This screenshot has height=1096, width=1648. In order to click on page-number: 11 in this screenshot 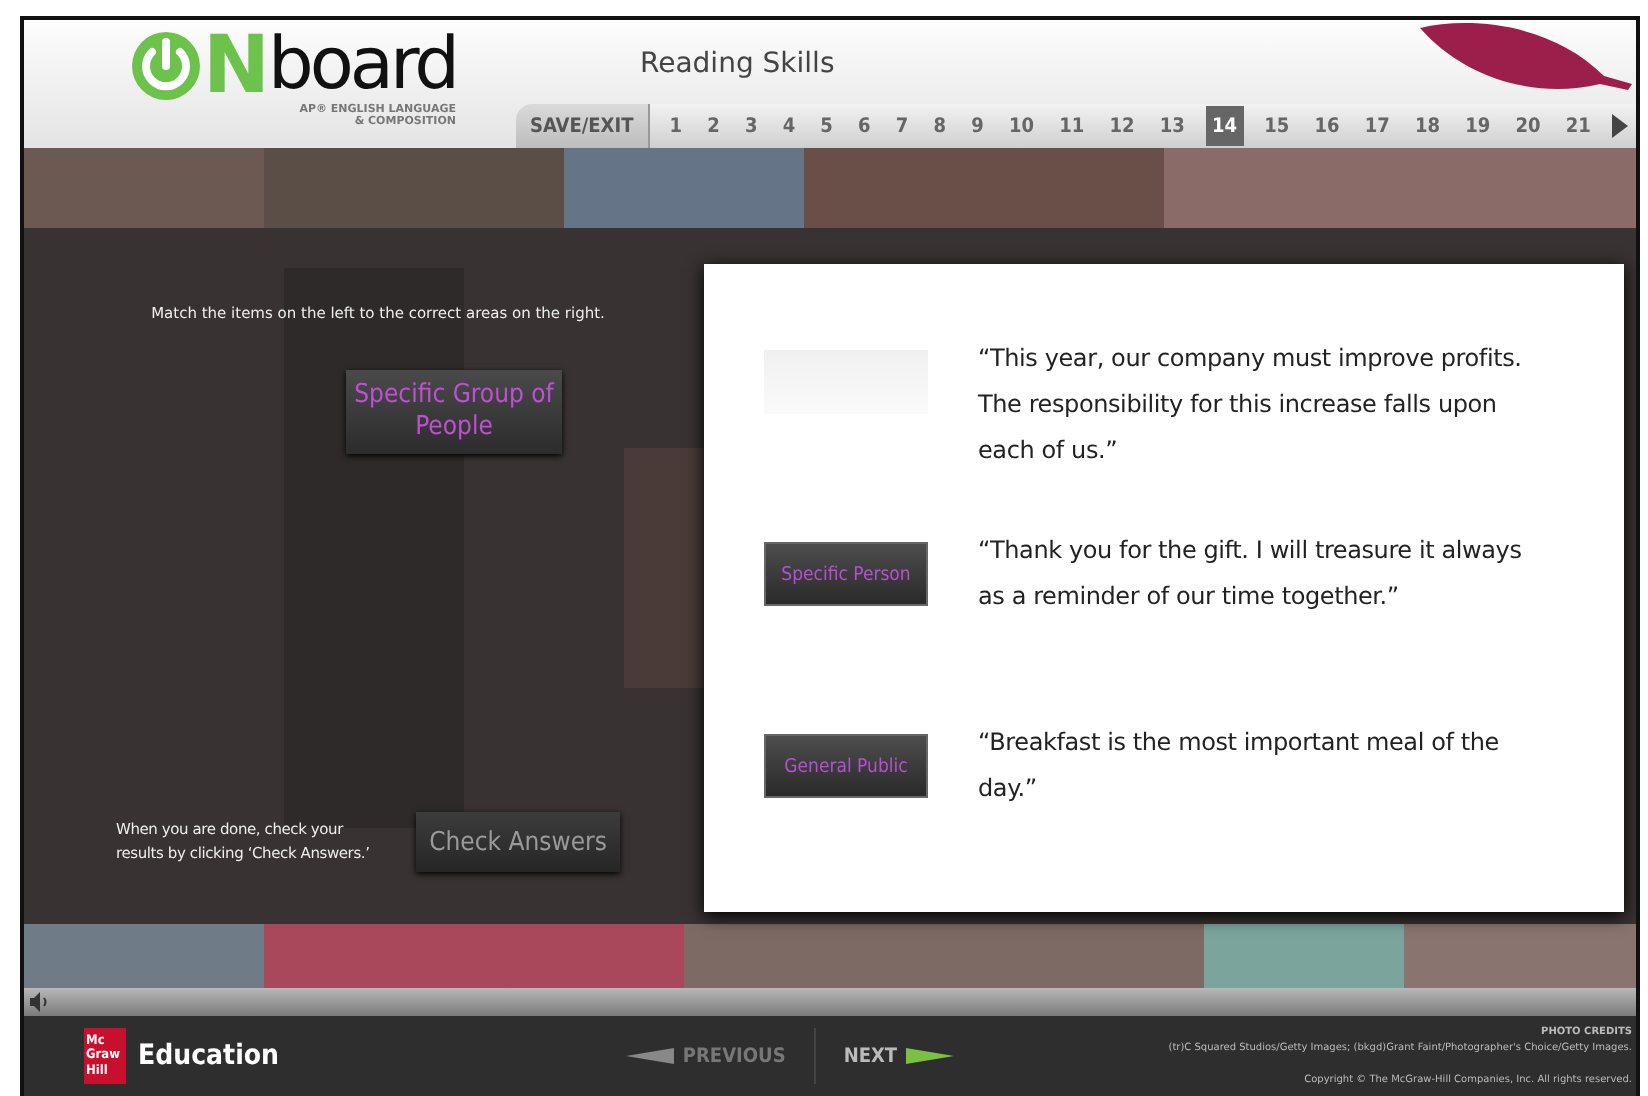, I will do `click(1072, 126)`.